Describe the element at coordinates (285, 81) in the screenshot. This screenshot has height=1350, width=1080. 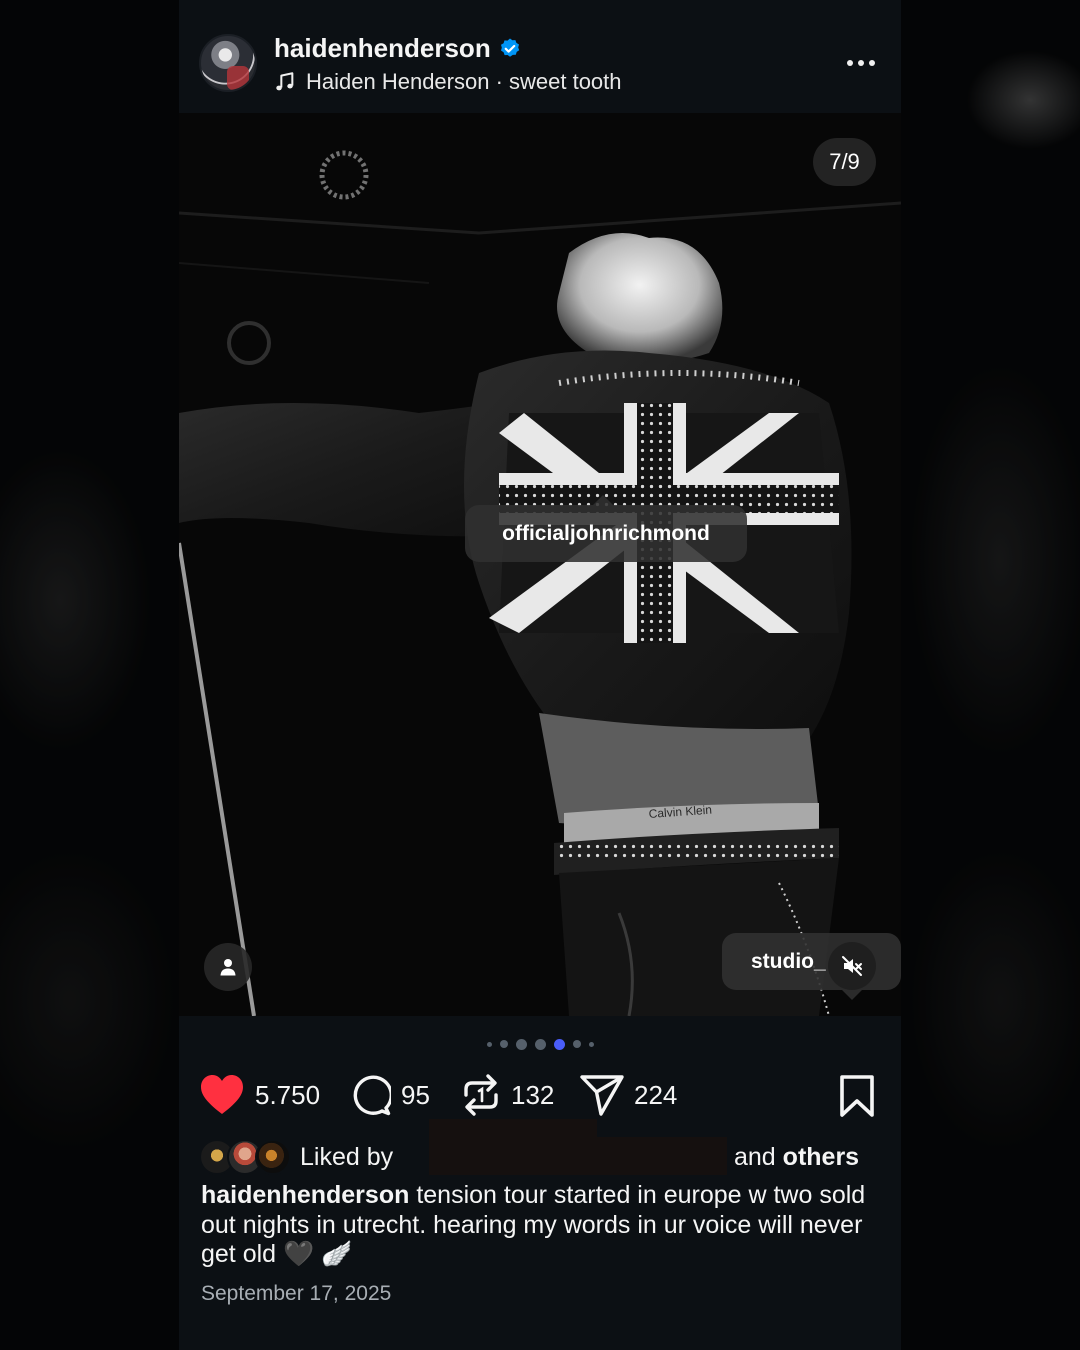
I see `music-note-icon` at that location.